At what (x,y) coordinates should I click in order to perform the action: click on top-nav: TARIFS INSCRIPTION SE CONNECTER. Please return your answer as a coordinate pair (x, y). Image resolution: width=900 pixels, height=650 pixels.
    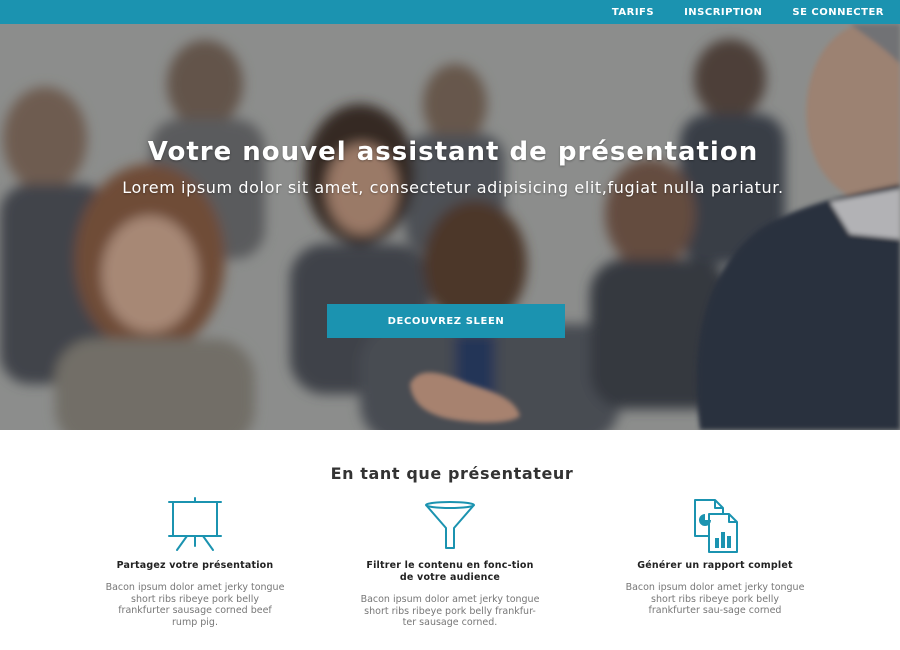
    Looking at the image, I should click on (450, 12).